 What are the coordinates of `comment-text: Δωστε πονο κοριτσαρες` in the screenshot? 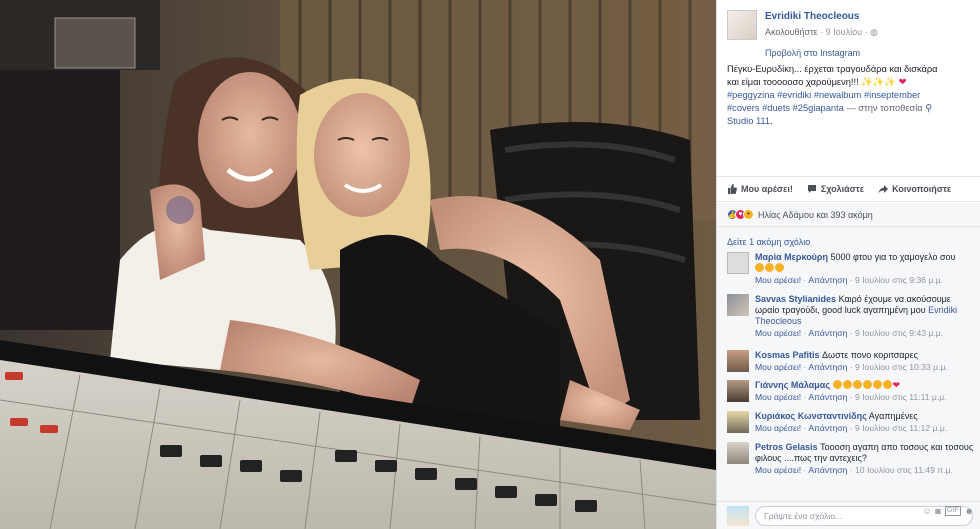 It's located at (870, 355).